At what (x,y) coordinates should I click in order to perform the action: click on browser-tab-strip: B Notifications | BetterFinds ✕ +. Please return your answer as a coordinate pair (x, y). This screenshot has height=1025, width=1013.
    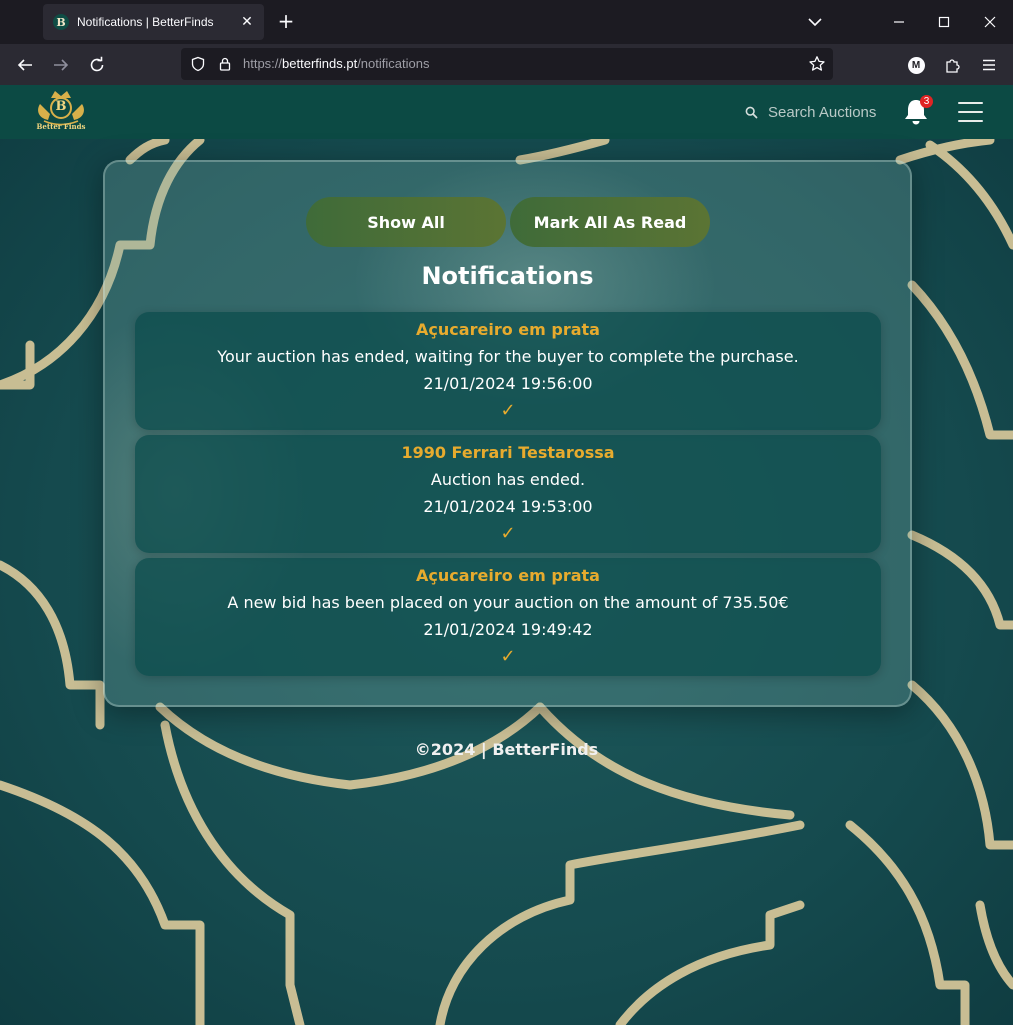
    Looking at the image, I should click on (506, 22).